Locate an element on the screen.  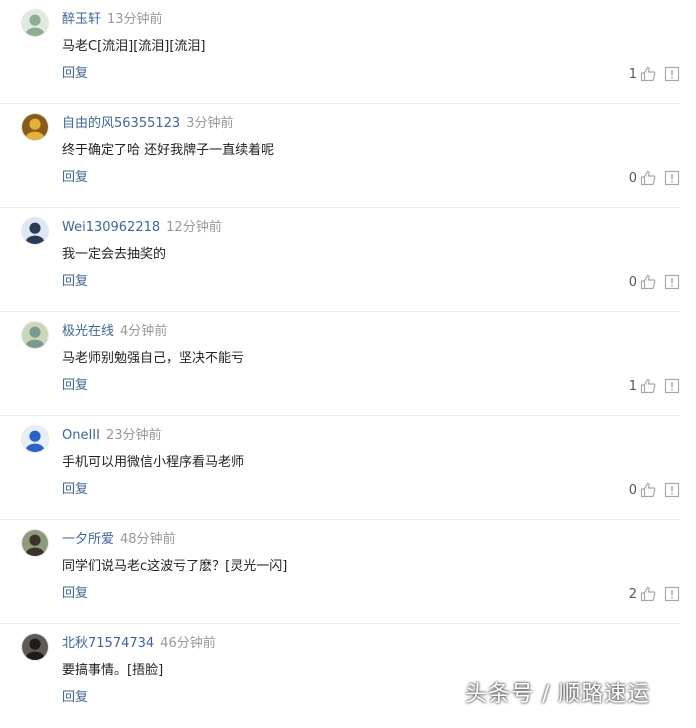
comment-time: 12分钟前 is located at coordinates (194, 227).